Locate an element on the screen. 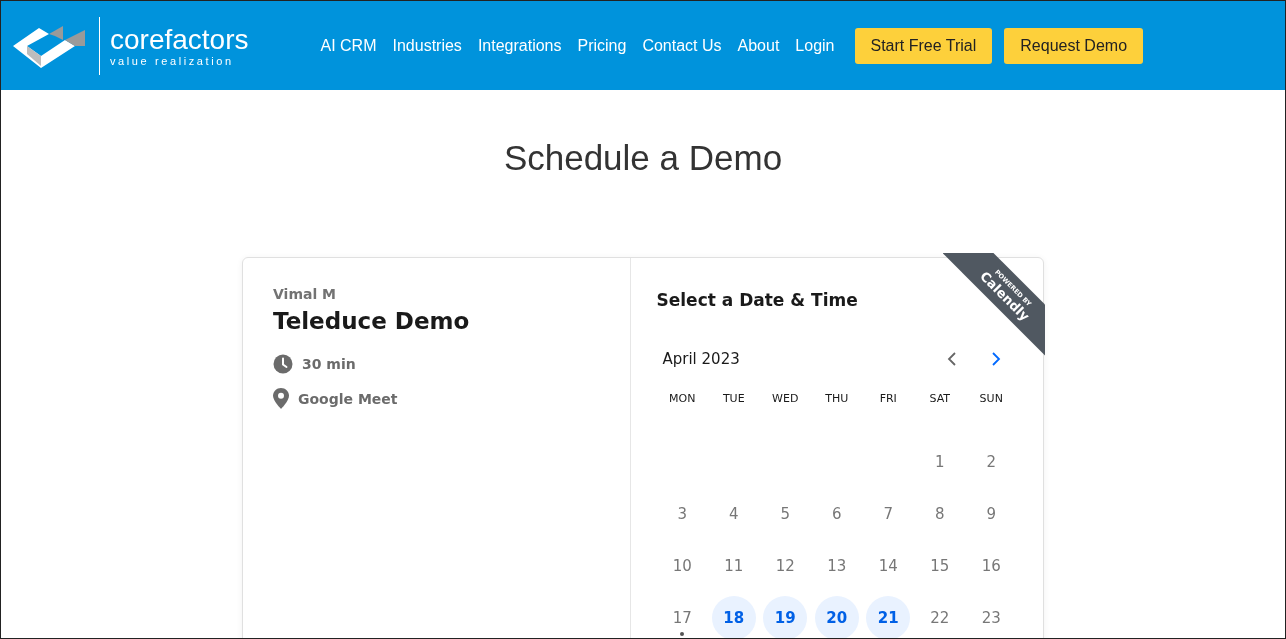  date-number: 15 is located at coordinates (940, 566).